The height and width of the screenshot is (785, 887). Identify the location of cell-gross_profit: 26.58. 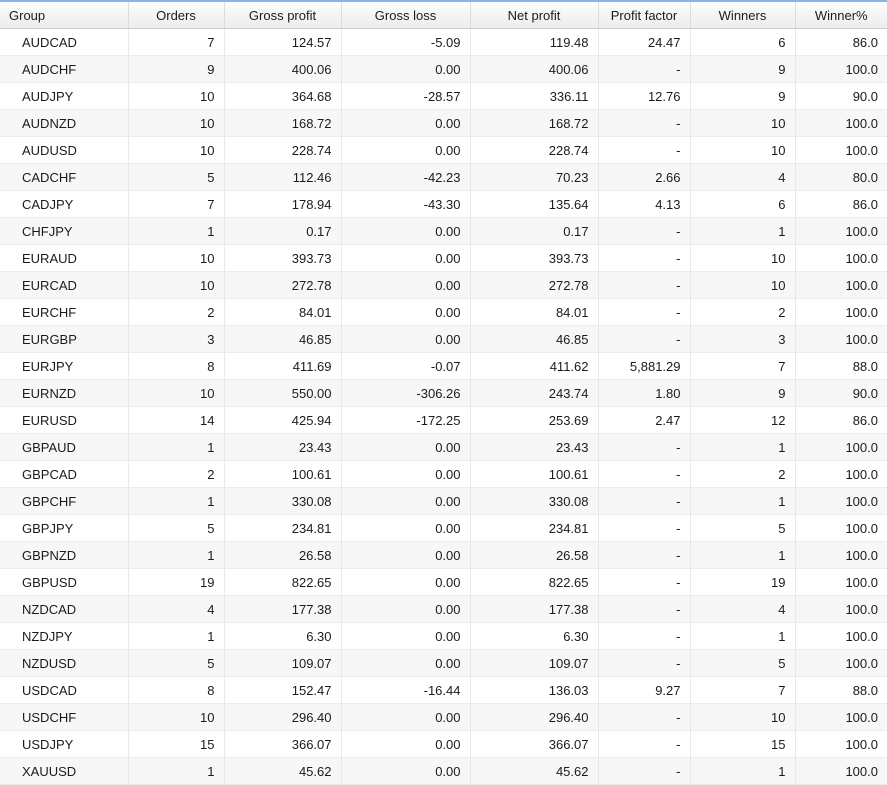
(283, 555).